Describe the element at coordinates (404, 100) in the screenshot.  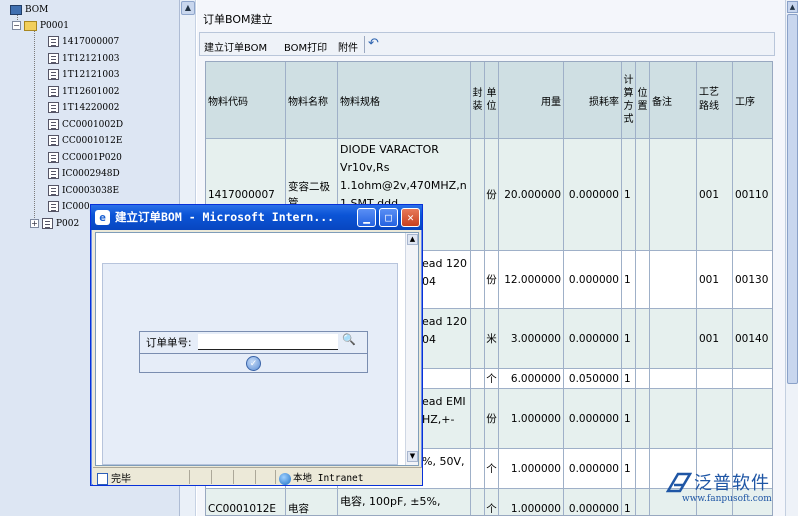
I see `column-header: 物料规格` at that location.